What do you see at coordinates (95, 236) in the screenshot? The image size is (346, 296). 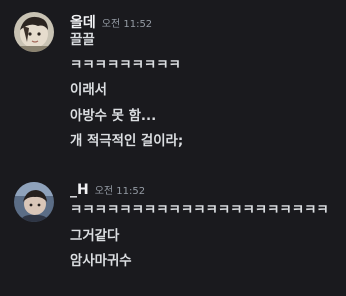 I see `message-text: 그거같다` at bounding box center [95, 236].